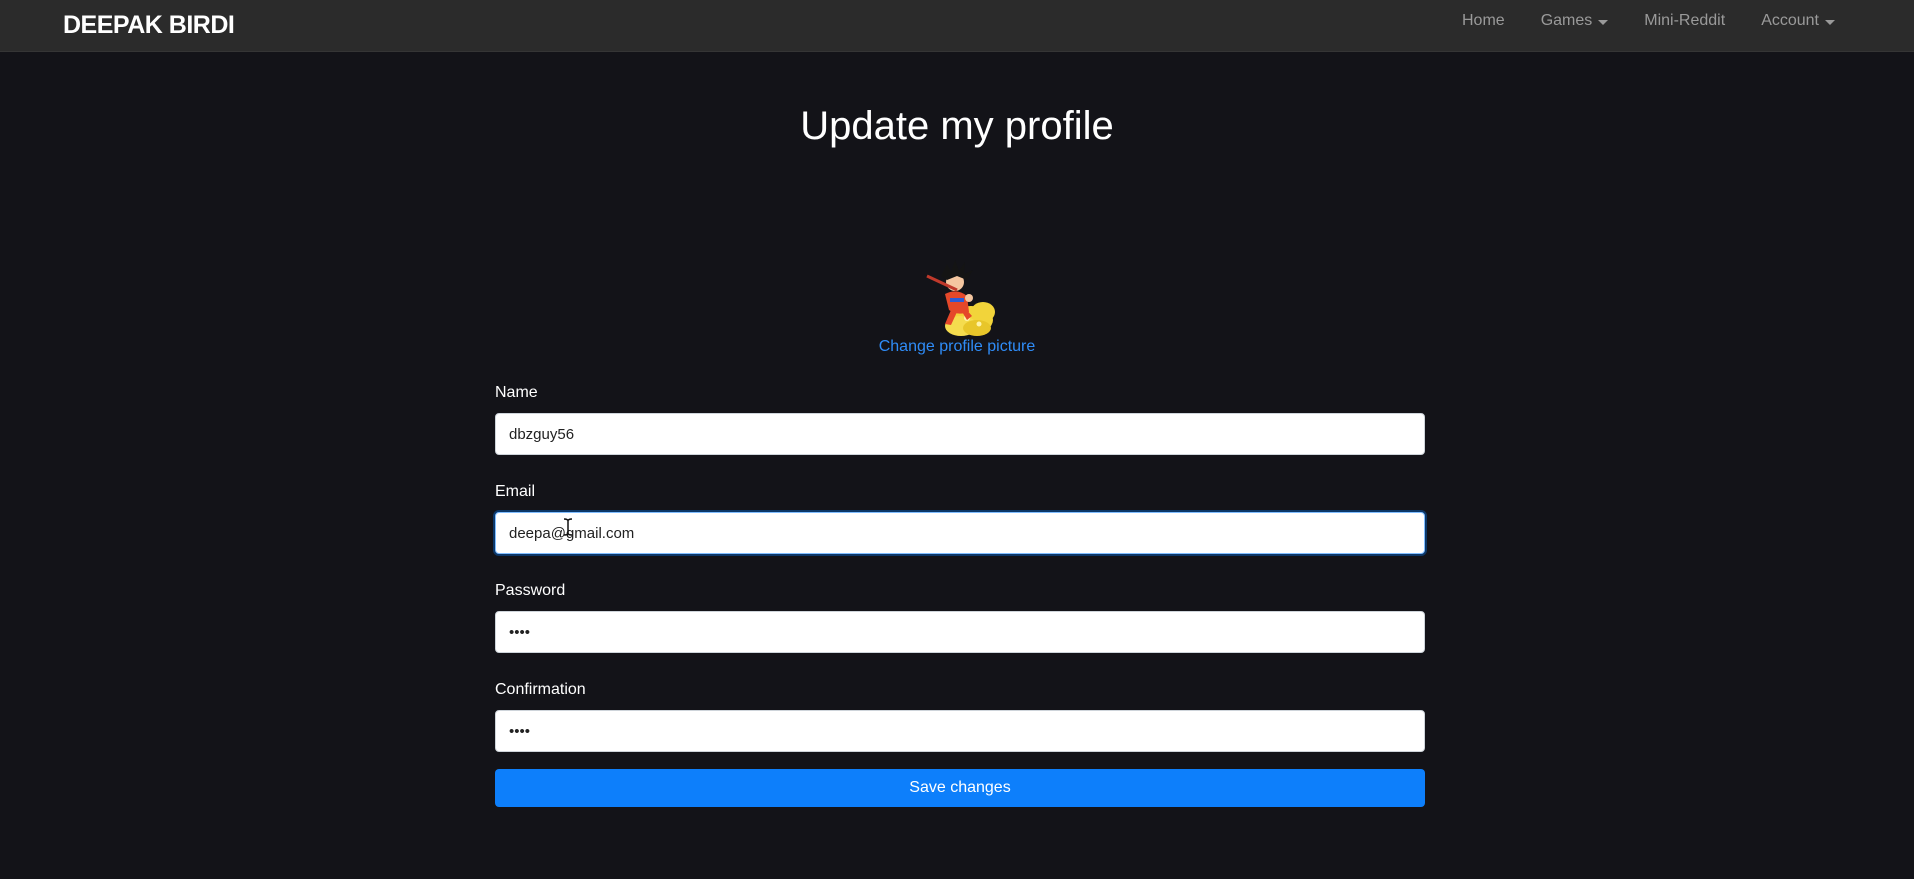  I want to click on nav-home-label: Home, so click(1483, 20).